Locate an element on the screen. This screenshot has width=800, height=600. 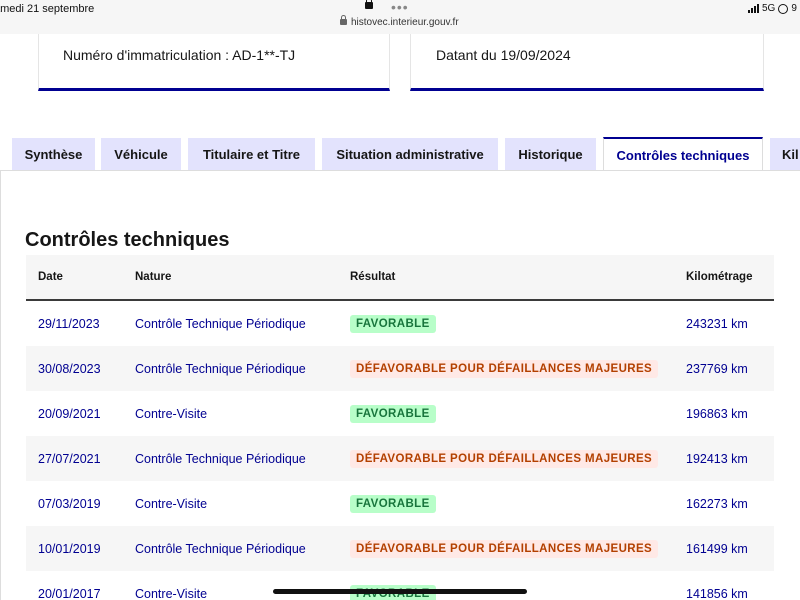
tab-vehicule: Véhicule is located at coordinates (141, 154).